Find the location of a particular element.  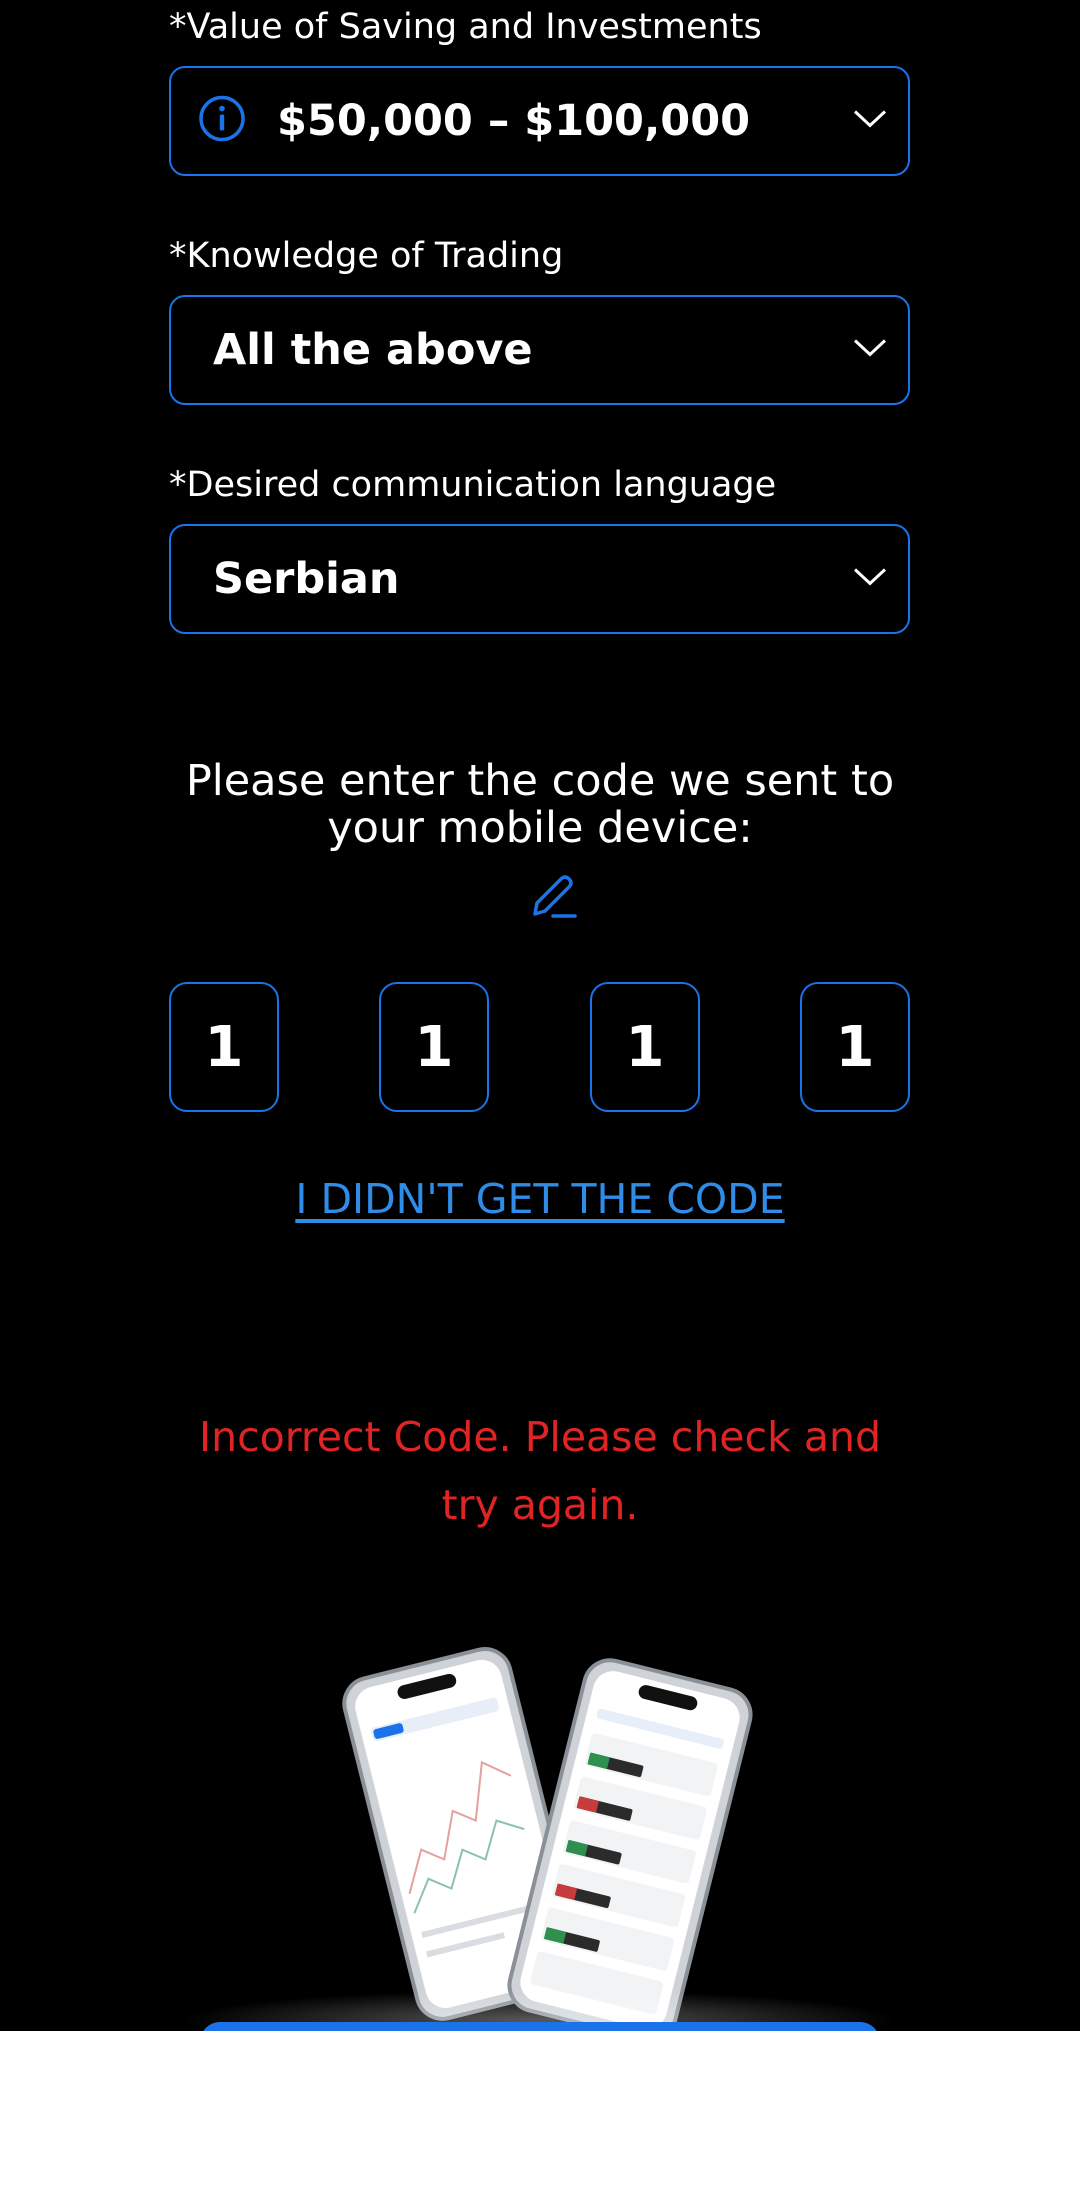

submit-button is located at coordinates (540, 2026).